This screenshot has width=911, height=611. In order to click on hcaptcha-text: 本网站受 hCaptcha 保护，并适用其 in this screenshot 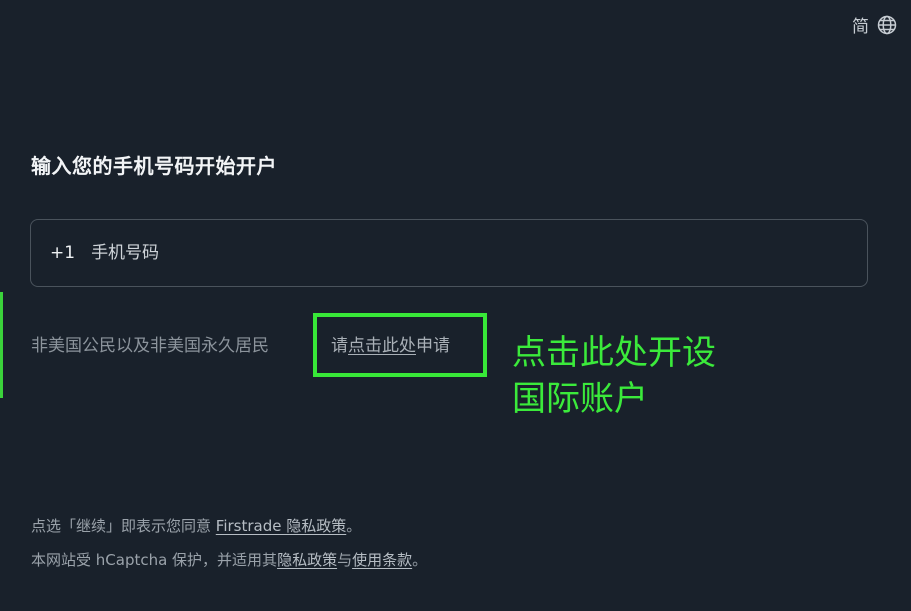, I will do `click(154, 560)`.